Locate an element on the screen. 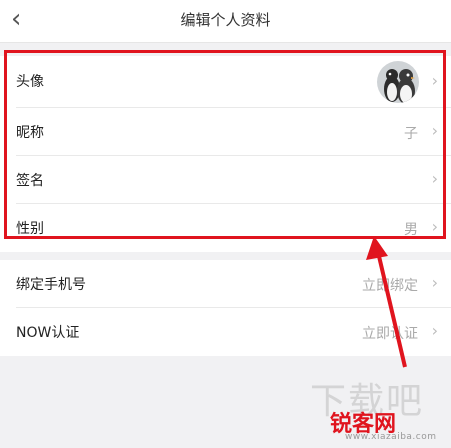 The image size is (451, 448). watermark-url: www.xiazaiba.com is located at coordinates (391, 437).